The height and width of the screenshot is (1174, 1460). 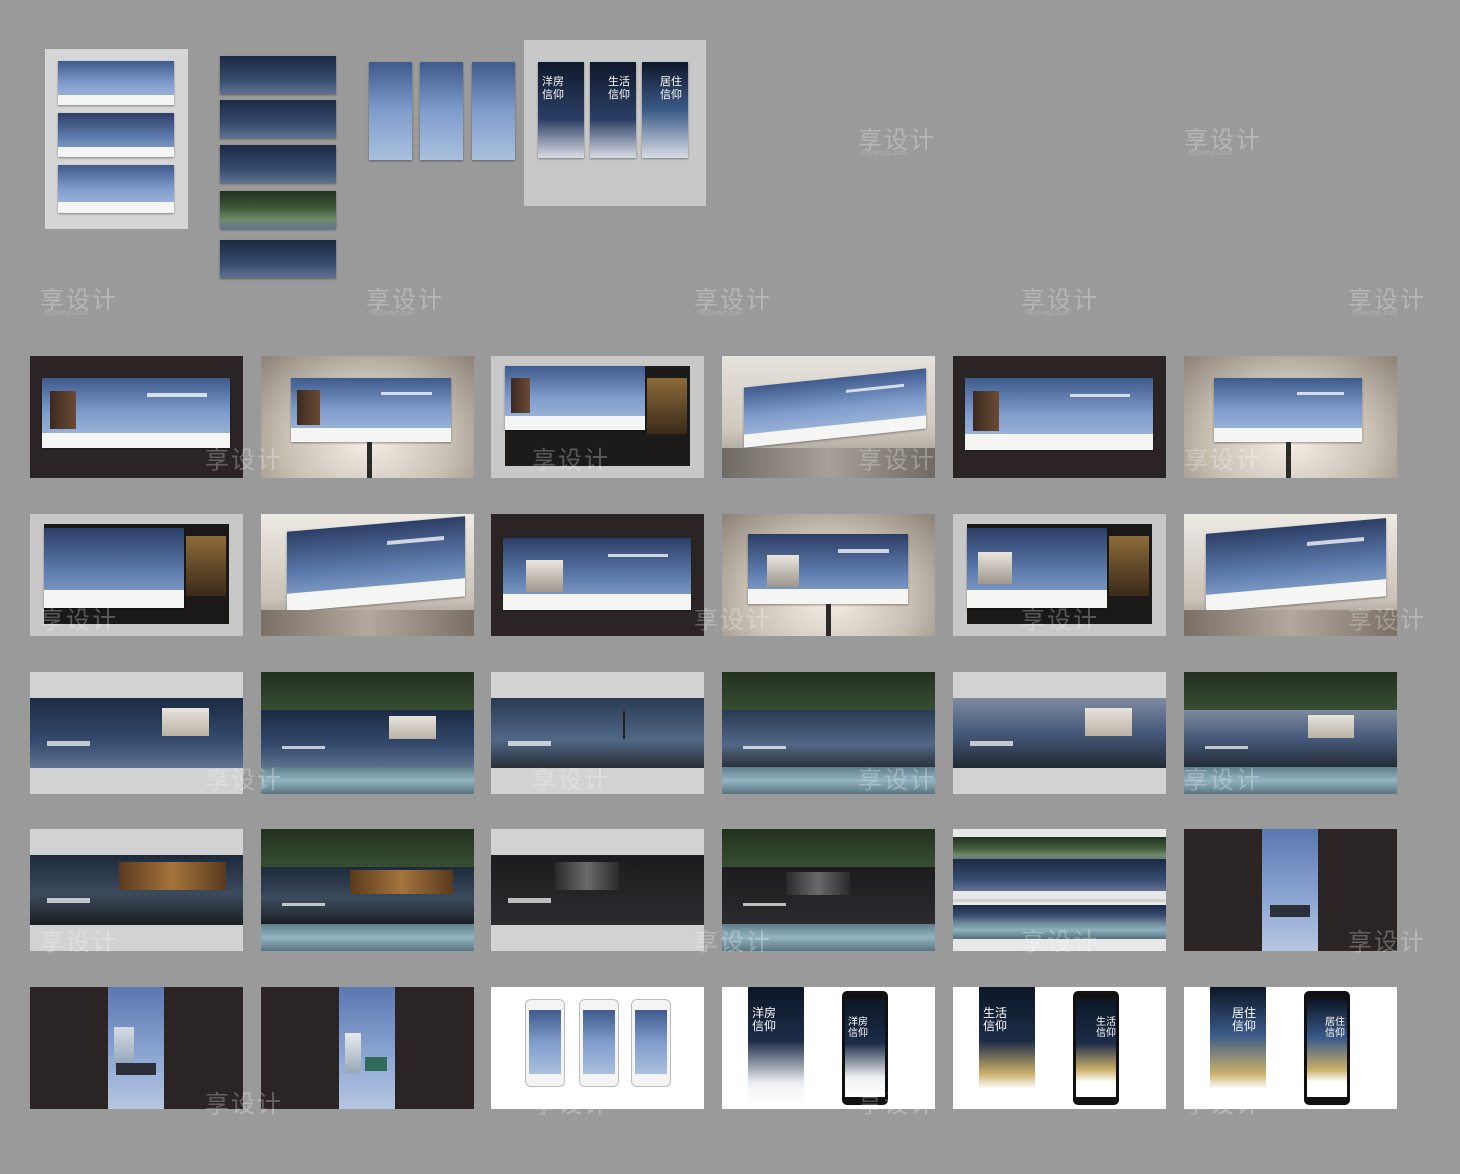 What do you see at coordinates (1335, 1028) in the screenshot?
I see `phone-title: 居住 信仰` at bounding box center [1335, 1028].